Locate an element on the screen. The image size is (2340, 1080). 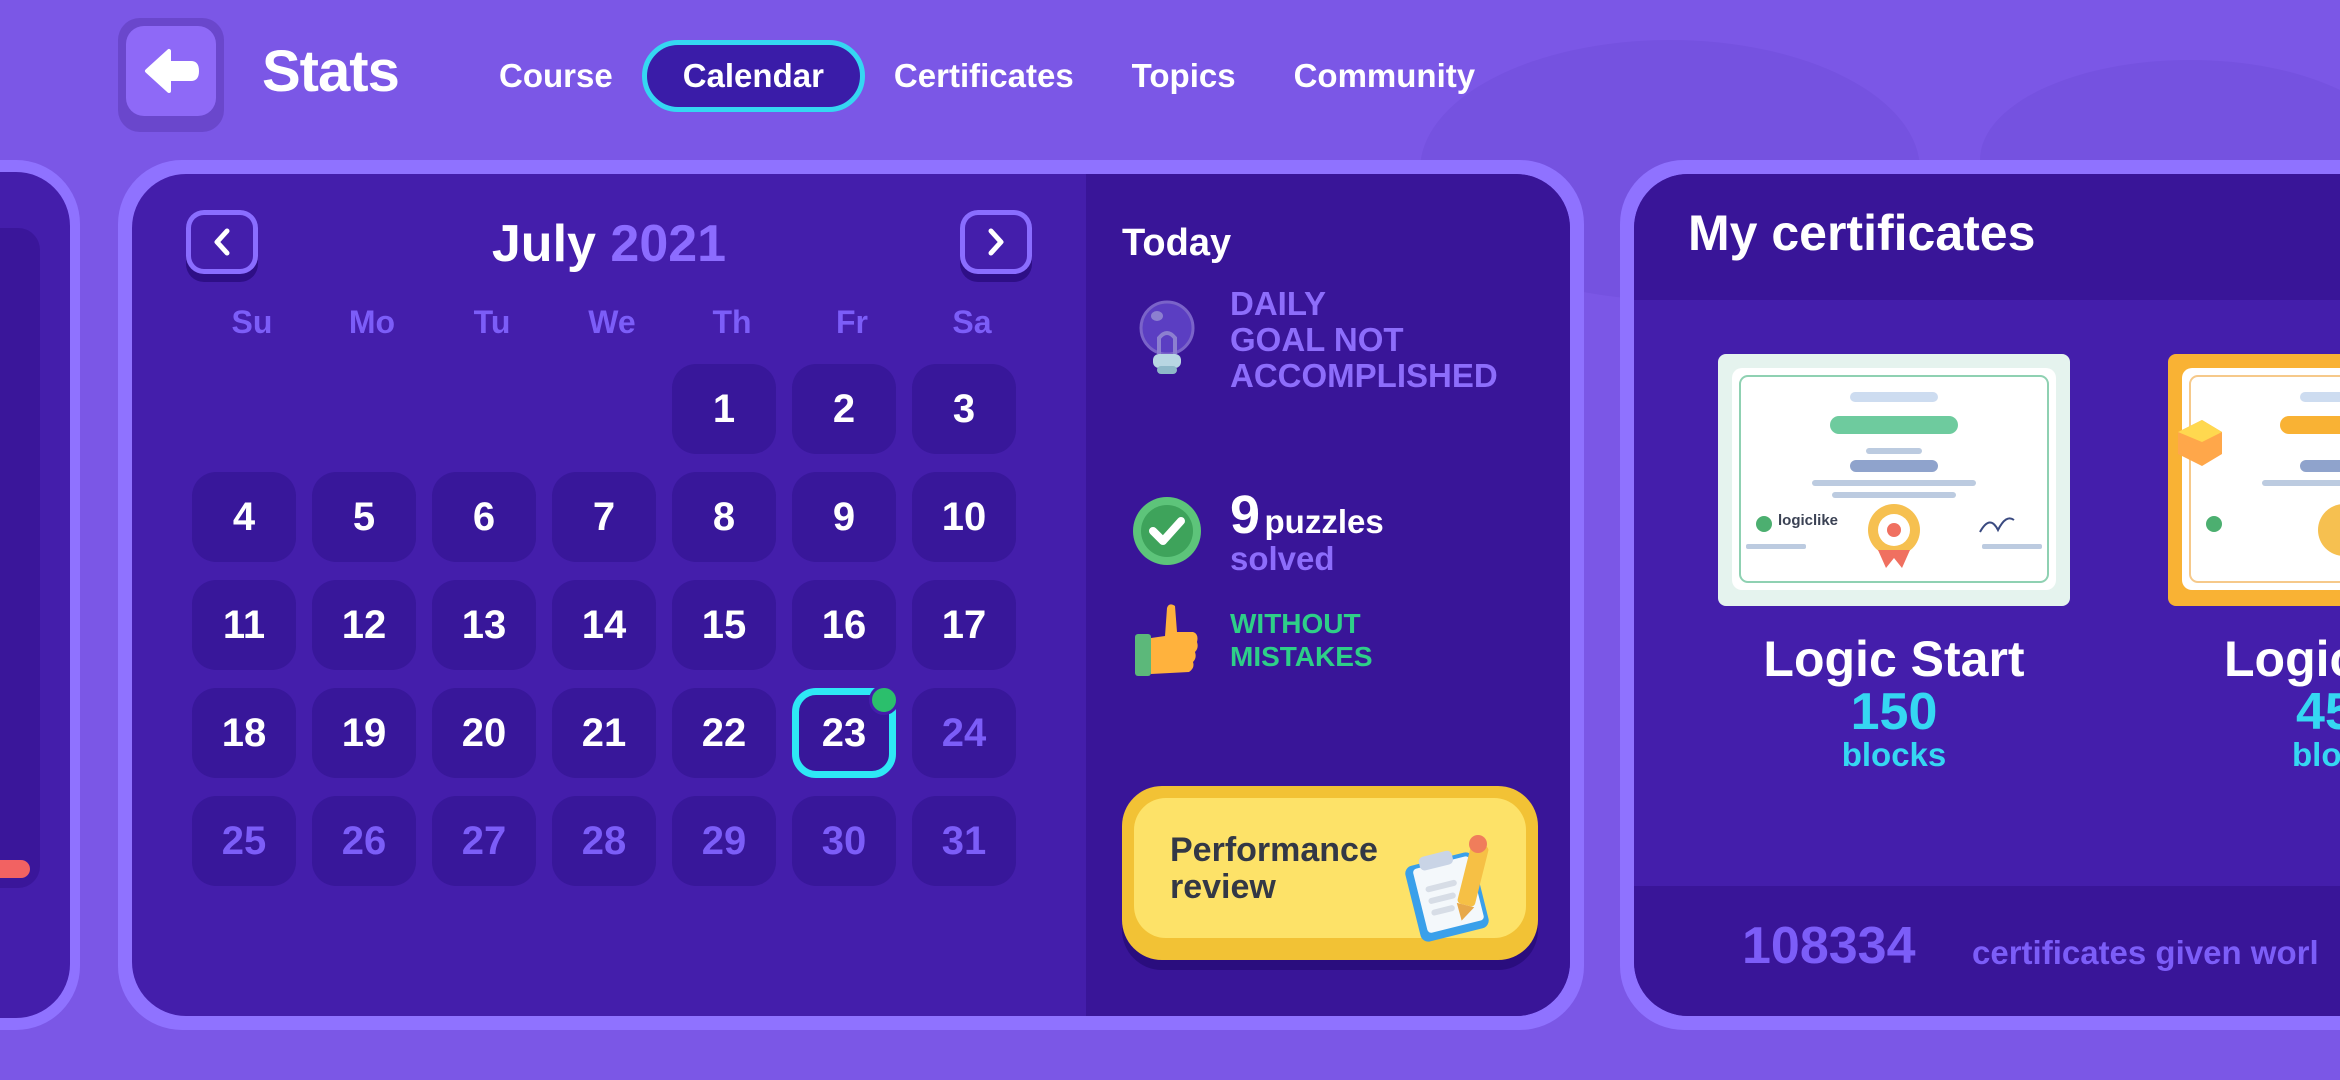
certificate-card: logiclike Logic Start 150 blocks is located at coordinates (1894, 564).